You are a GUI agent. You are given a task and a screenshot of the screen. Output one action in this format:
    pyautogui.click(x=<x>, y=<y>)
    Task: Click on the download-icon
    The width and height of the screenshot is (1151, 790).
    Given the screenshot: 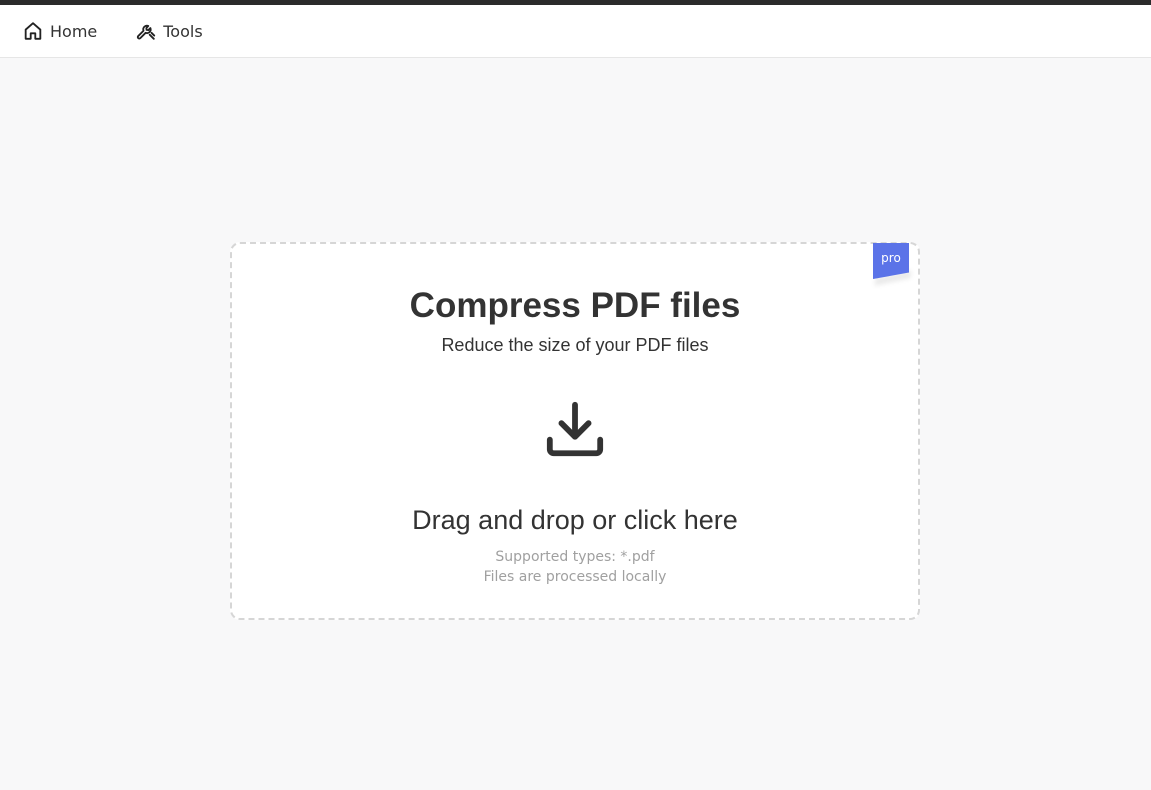 What is the action you would take?
    pyautogui.click(x=575, y=430)
    